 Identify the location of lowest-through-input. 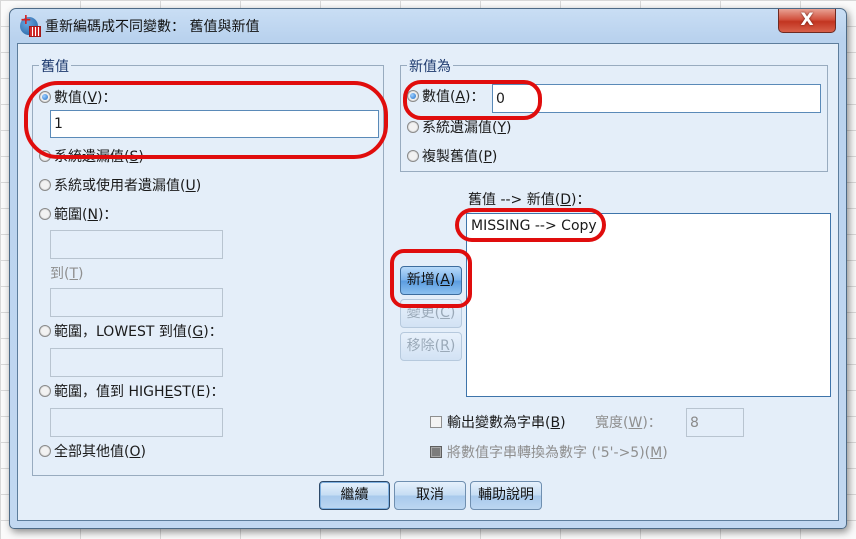
(136, 362).